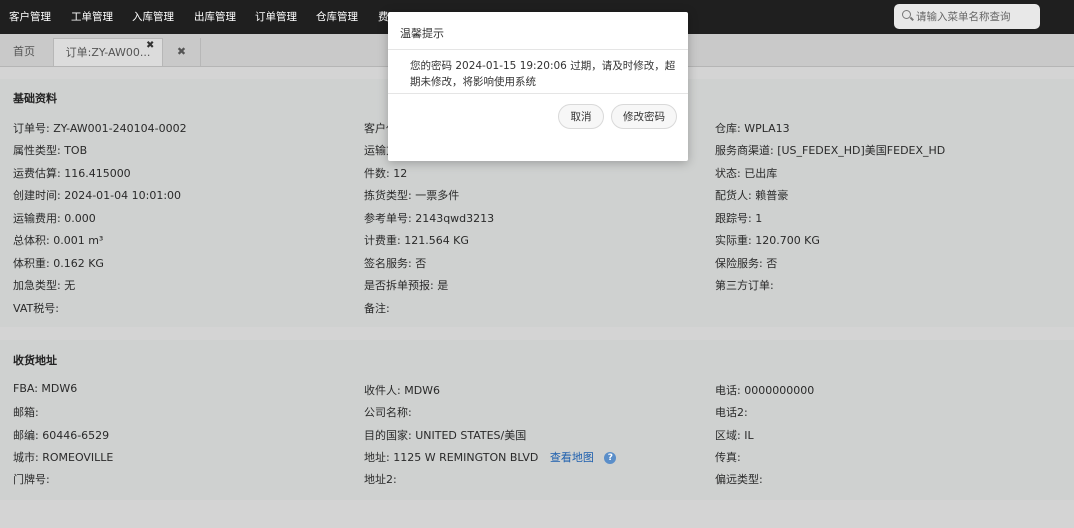 This screenshot has height=528, width=1074. I want to click on tracking-no: 跟踪号: 1, so click(739, 218).